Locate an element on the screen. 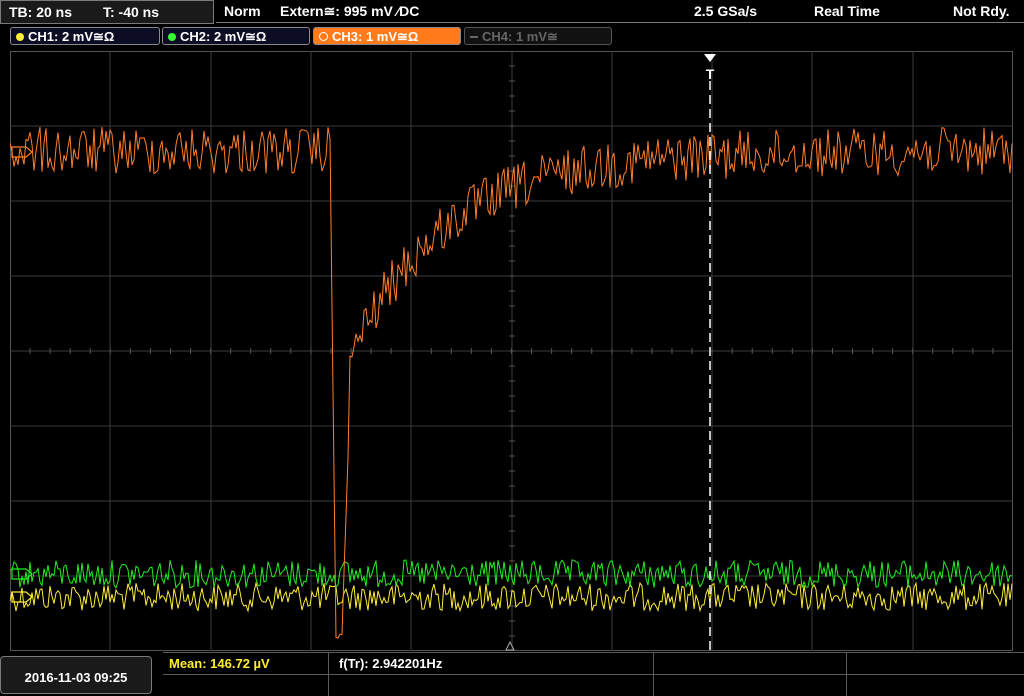  channel-1-offset-marker is located at coordinates (22, 597).